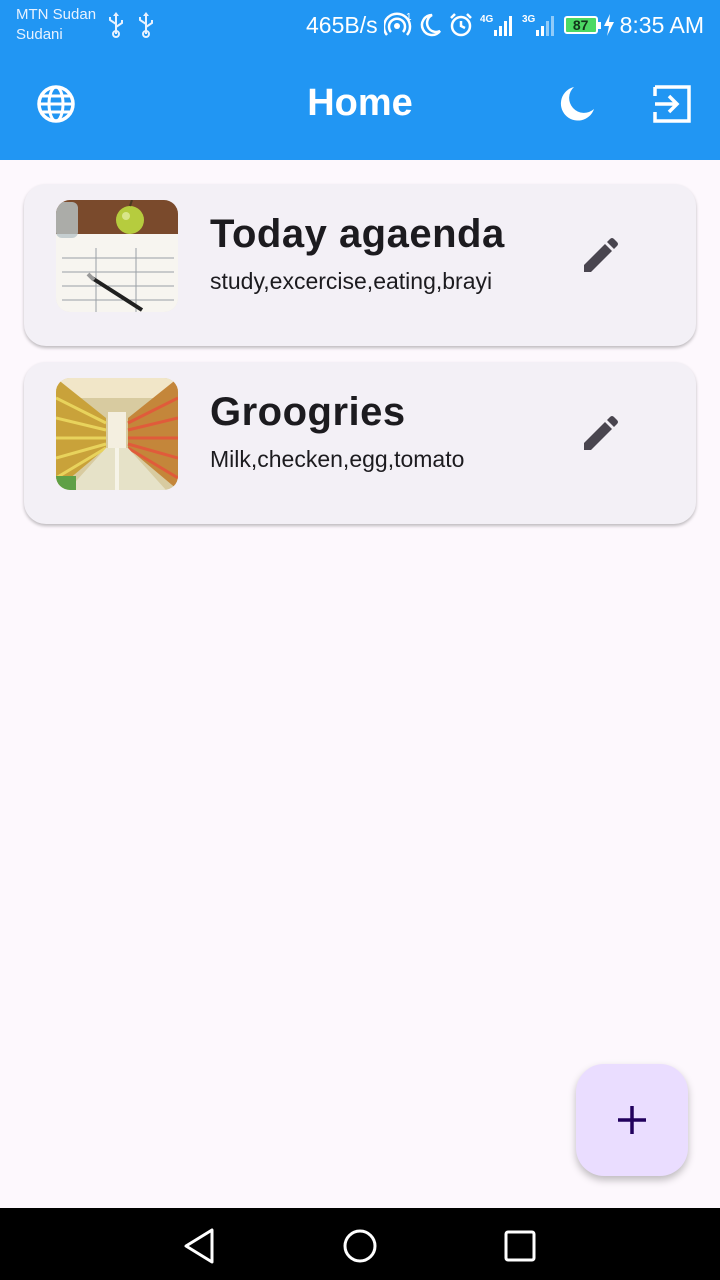 This screenshot has width=720, height=1280. I want to click on page-title: Home, so click(360, 103).